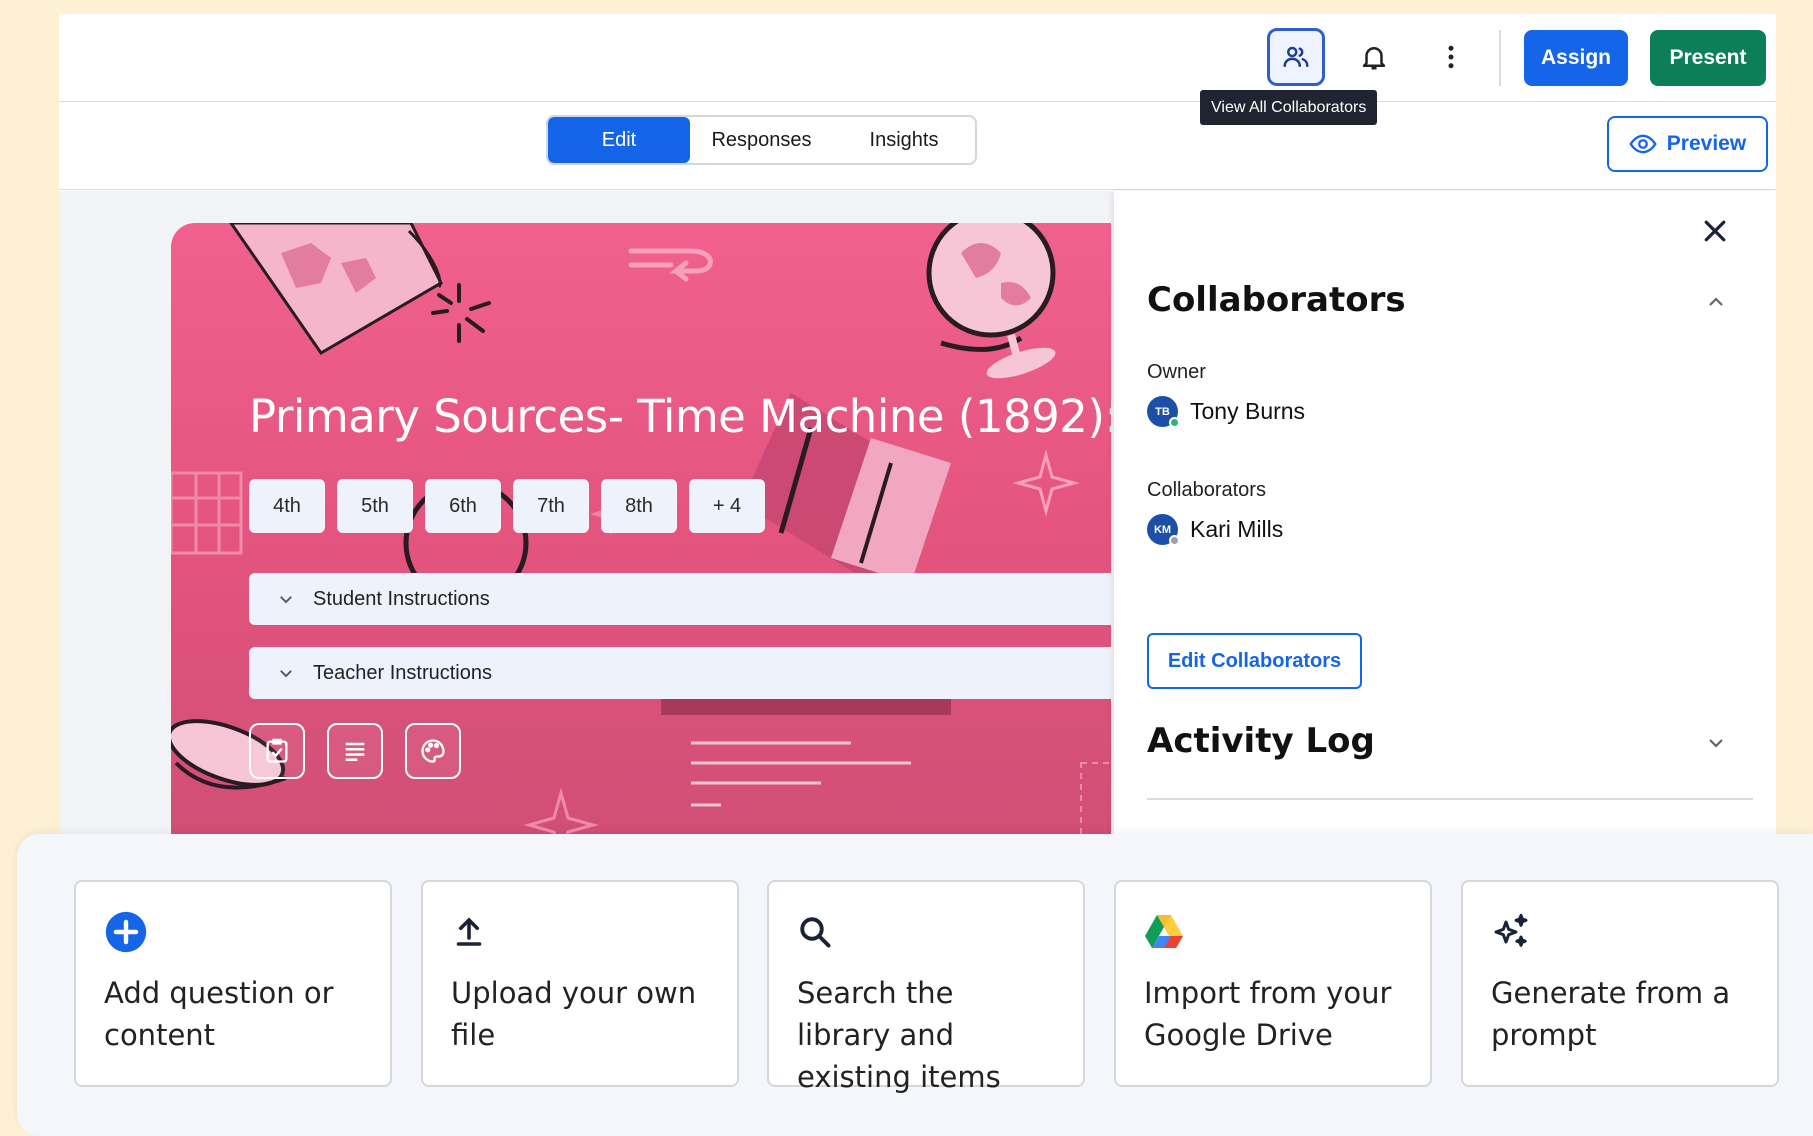 This screenshot has width=1813, height=1136. What do you see at coordinates (402, 672) in the screenshot?
I see `teacher-instructions-label: Teacher Instructions` at bounding box center [402, 672].